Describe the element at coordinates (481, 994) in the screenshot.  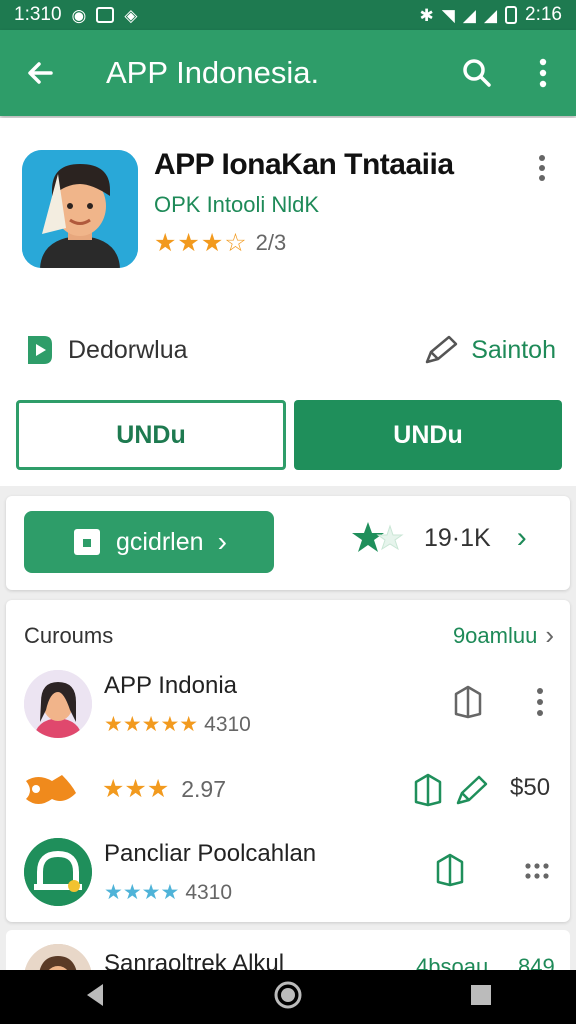
I see `square-recents-icon` at that location.